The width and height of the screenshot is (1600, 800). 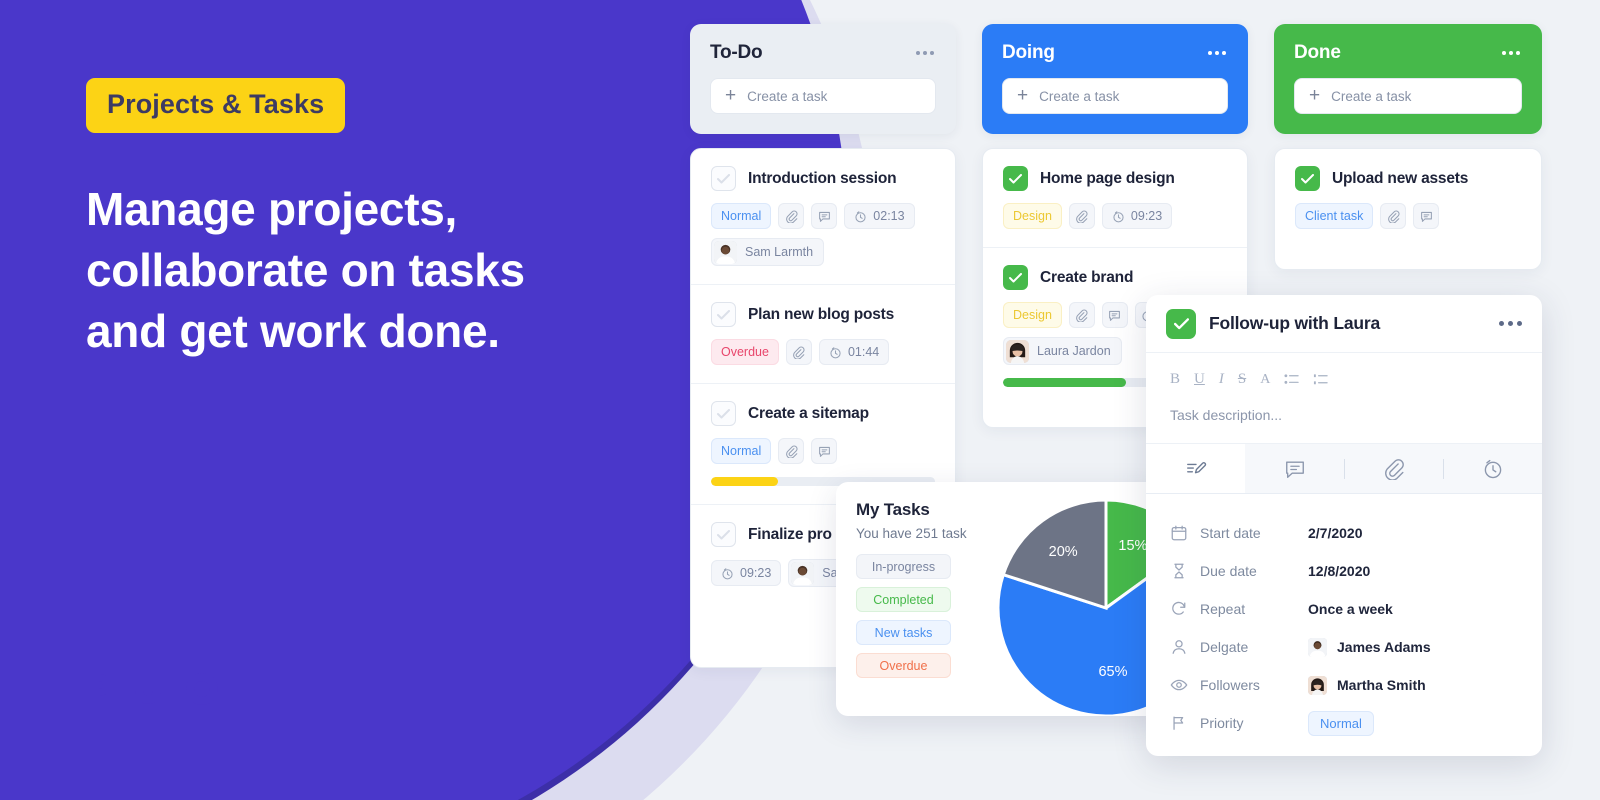 I want to click on label-chip: Client task, so click(x=1334, y=216).